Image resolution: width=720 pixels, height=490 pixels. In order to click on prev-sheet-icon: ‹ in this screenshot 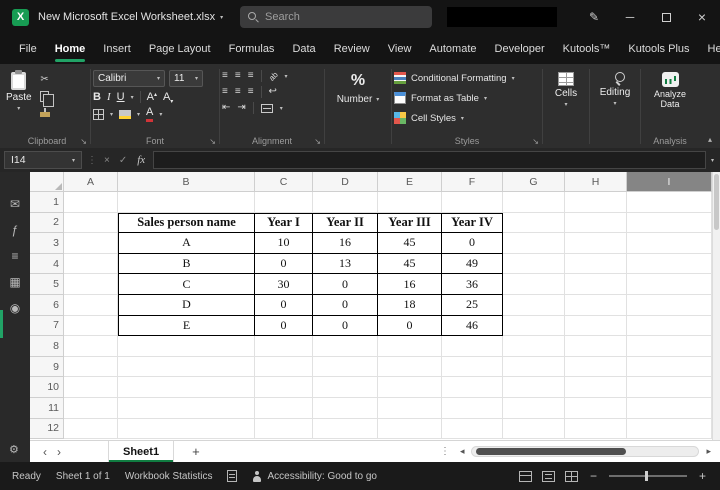, I will do `click(45, 452)`.